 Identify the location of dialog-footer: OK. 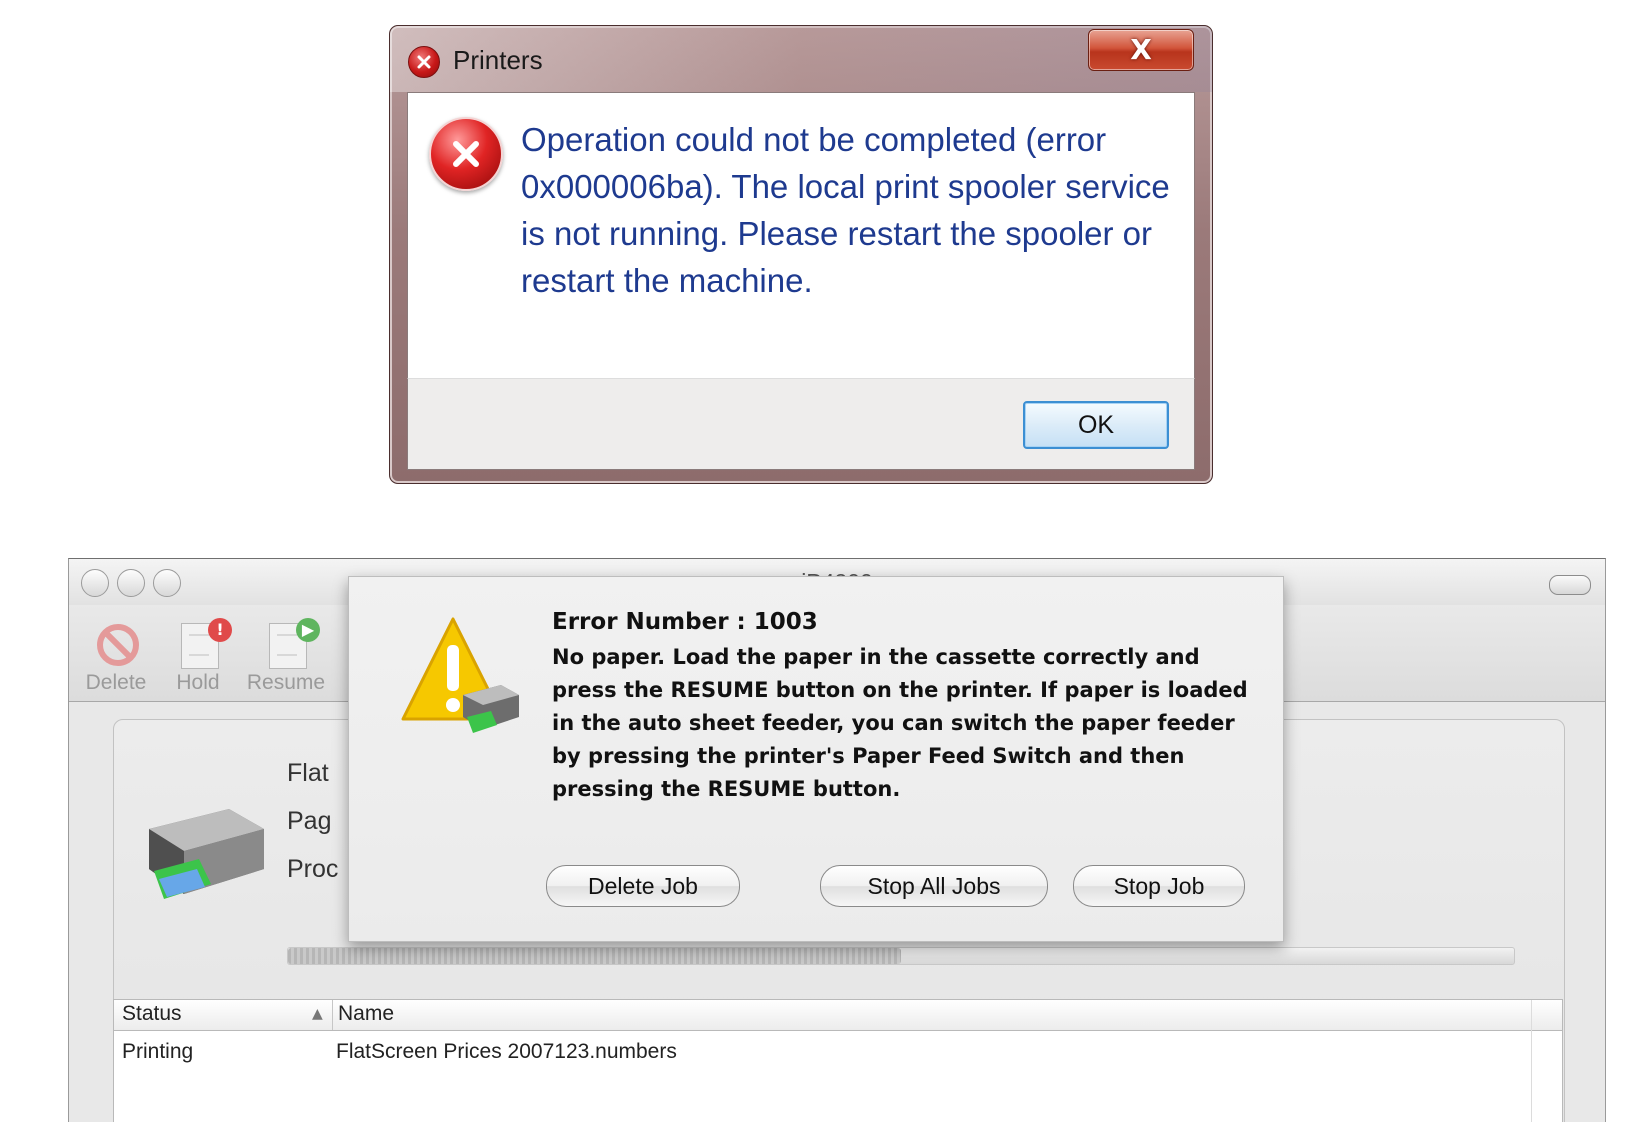
(801, 424).